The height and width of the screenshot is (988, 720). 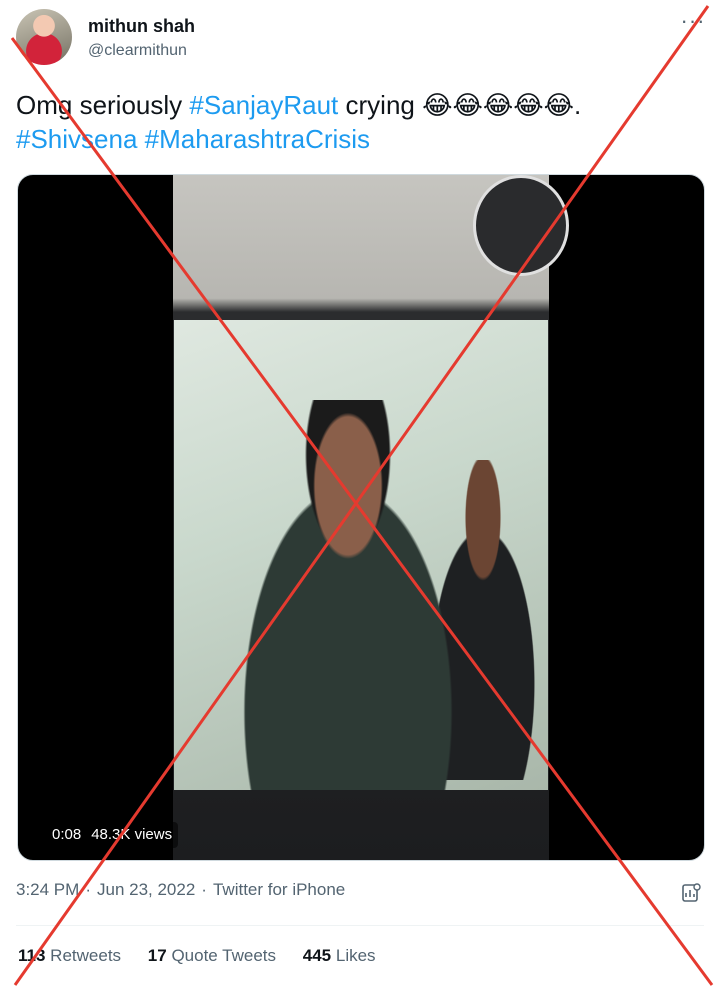 What do you see at coordinates (263, 105) in the screenshot?
I see `hashtag-sanjayraut: #SanjayRaut` at bounding box center [263, 105].